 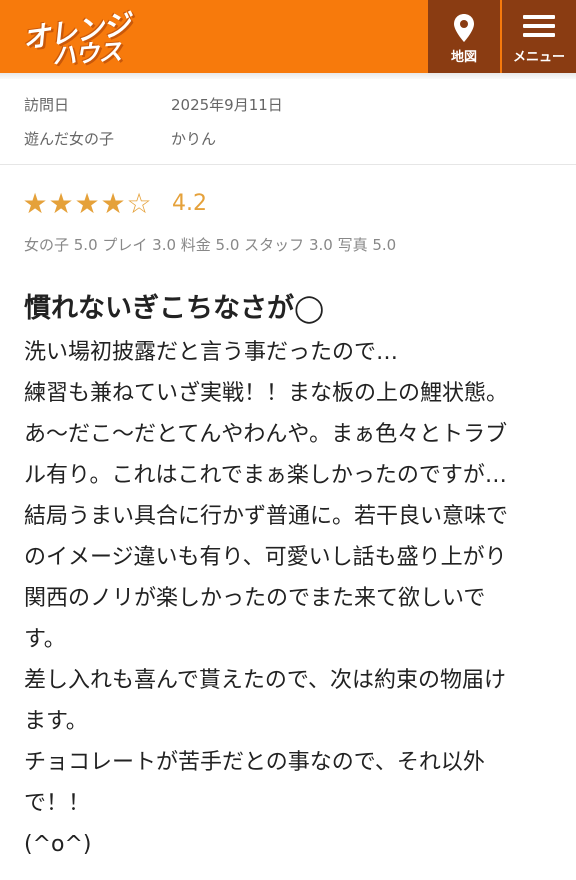 What do you see at coordinates (139, 203) in the screenshot?
I see `star-empty-icon: ☆` at bounding box center [139, 203].